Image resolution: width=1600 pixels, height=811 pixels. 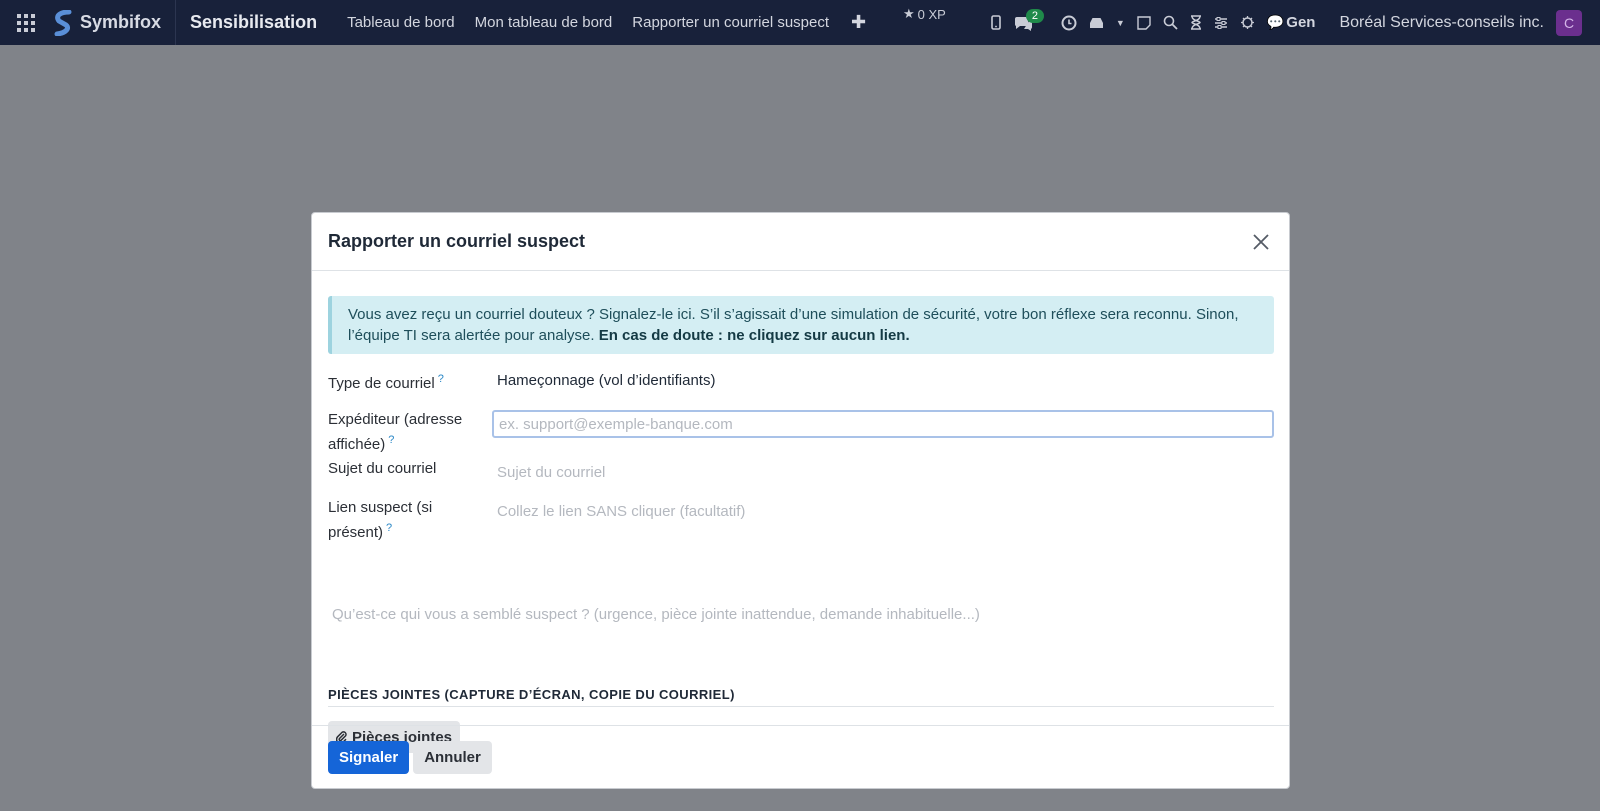 I want to click on sender-label-text: Expéditeur (adresse affichée), so click(x=395, y=432).